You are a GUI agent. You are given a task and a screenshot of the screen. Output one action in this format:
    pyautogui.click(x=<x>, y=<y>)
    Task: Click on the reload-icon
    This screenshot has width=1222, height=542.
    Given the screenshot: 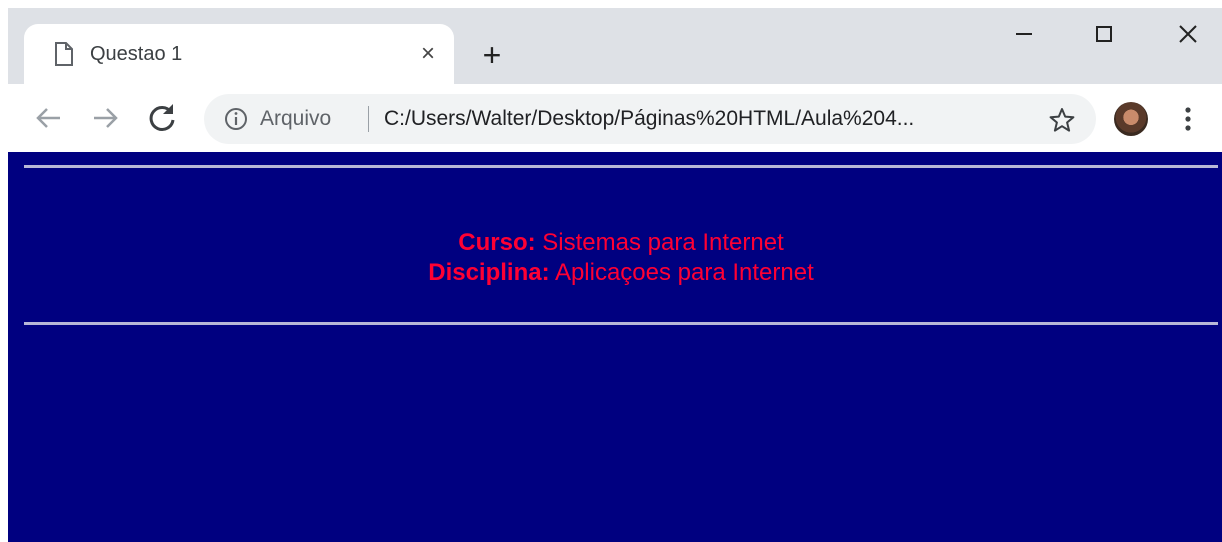 What is the action you would take?
    pyautogui.click(x=162, y=118)
    